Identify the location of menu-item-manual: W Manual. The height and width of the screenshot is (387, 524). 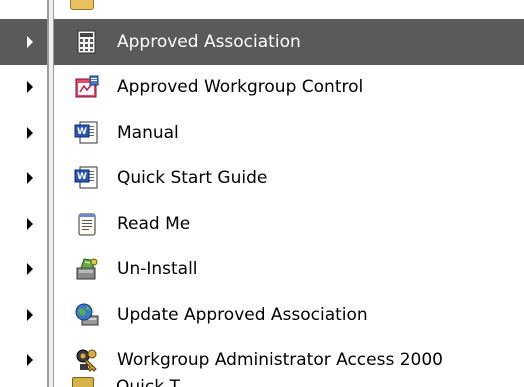
(262, 133).